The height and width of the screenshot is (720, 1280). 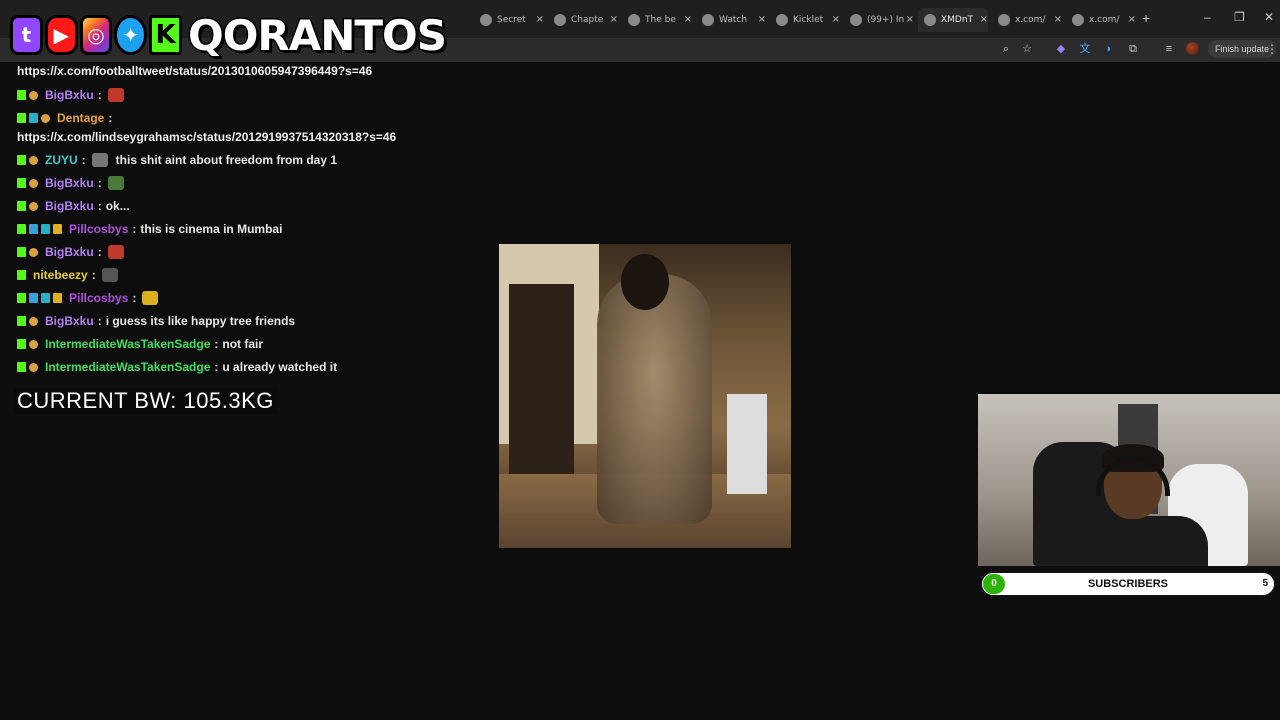 I want to click on twitch-icon: t, so click(x=26, y=35).